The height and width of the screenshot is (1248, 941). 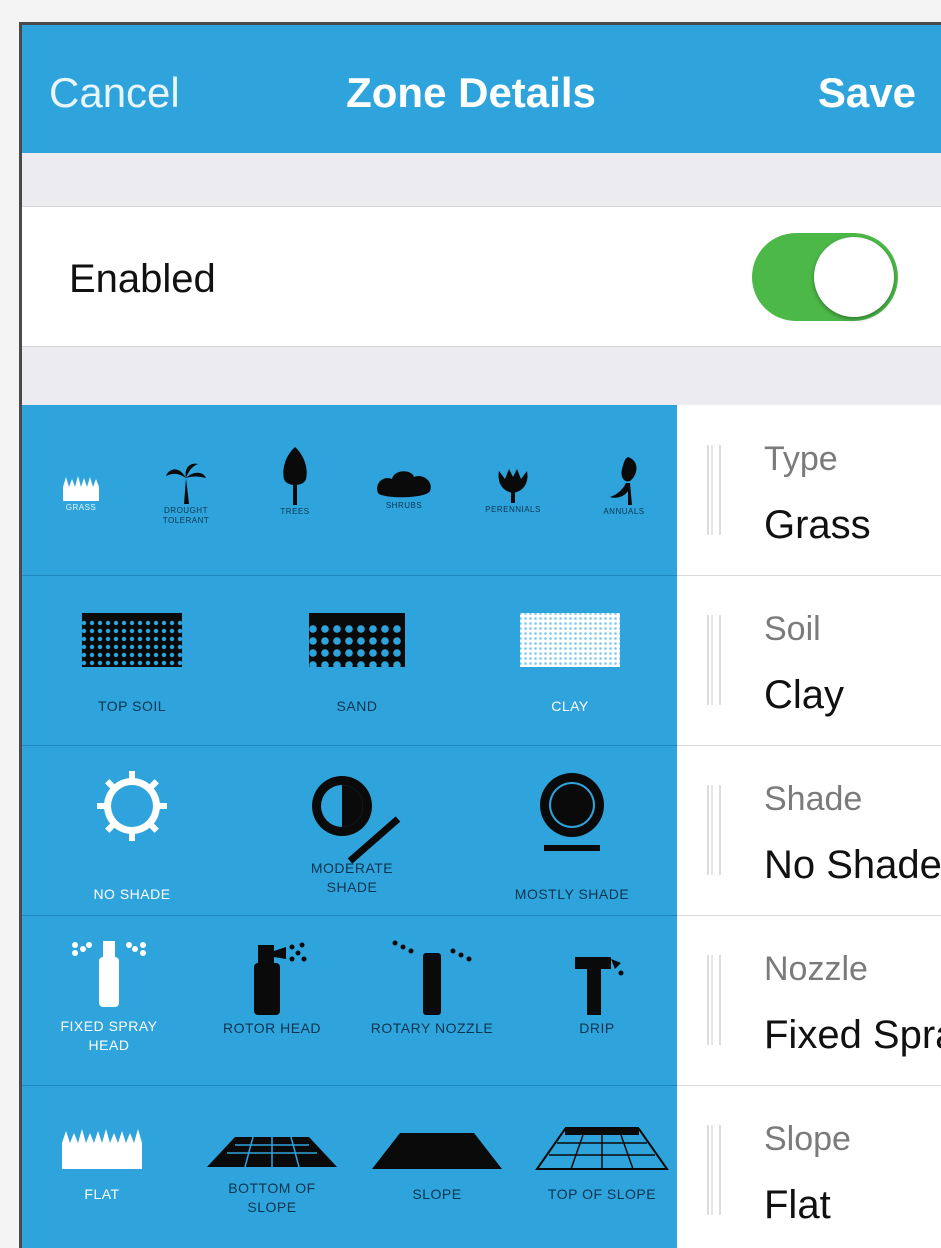 I want to click on setting-value: No Shade, so click(x=852, y=865).